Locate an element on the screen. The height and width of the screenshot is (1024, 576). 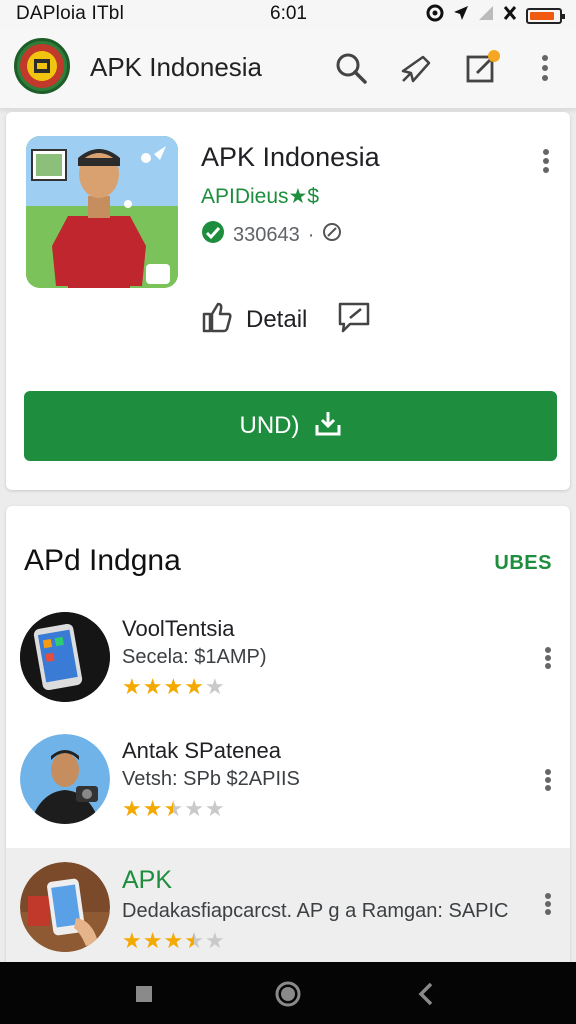
app-bar: APK Indonesia is located at coordinates (288, 68).